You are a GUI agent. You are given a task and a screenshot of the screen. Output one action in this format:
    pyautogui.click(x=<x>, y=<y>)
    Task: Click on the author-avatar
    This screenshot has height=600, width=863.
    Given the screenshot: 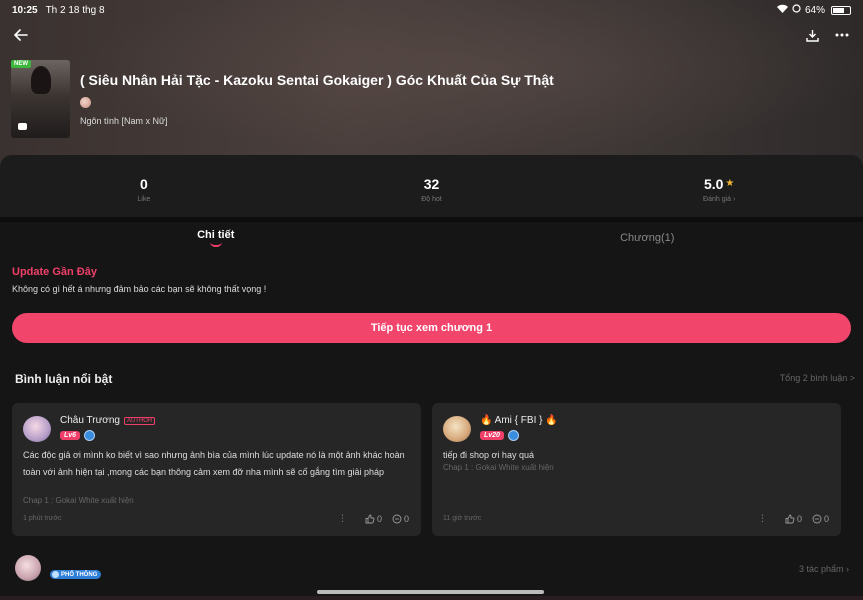 What is the action you would take?
    pyautogui.click(x=85, y=102)
    